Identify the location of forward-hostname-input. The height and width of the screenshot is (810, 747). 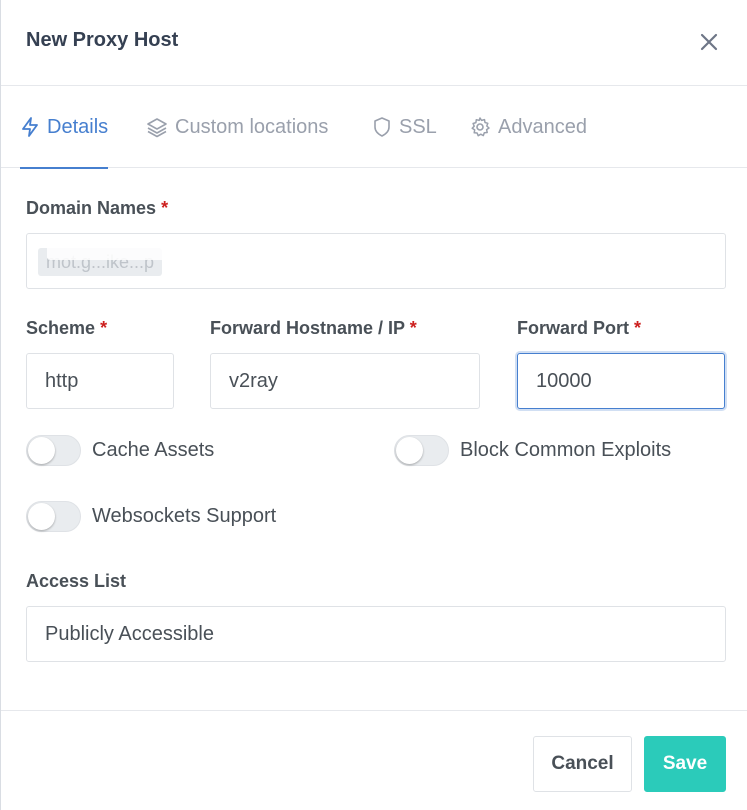
(345, 381).